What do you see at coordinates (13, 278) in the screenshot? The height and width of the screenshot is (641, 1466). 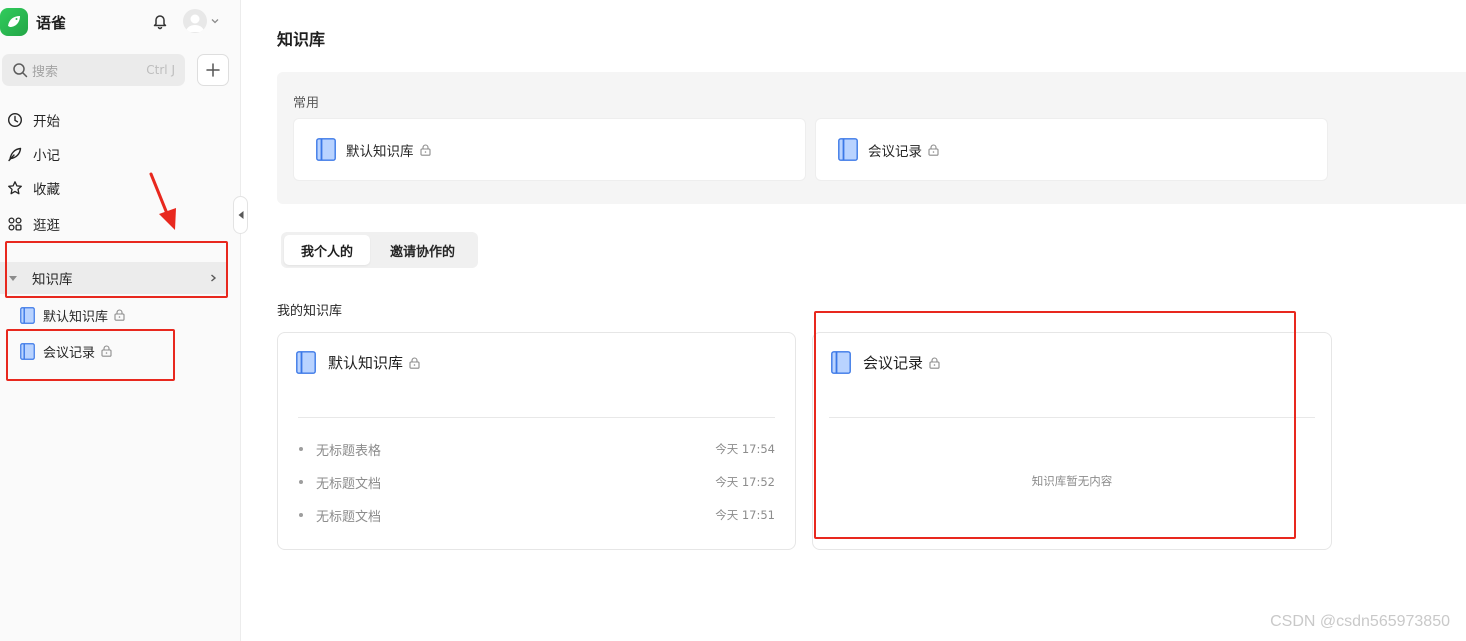 I see `caret-down-icon` at bounding box center [13, 278].